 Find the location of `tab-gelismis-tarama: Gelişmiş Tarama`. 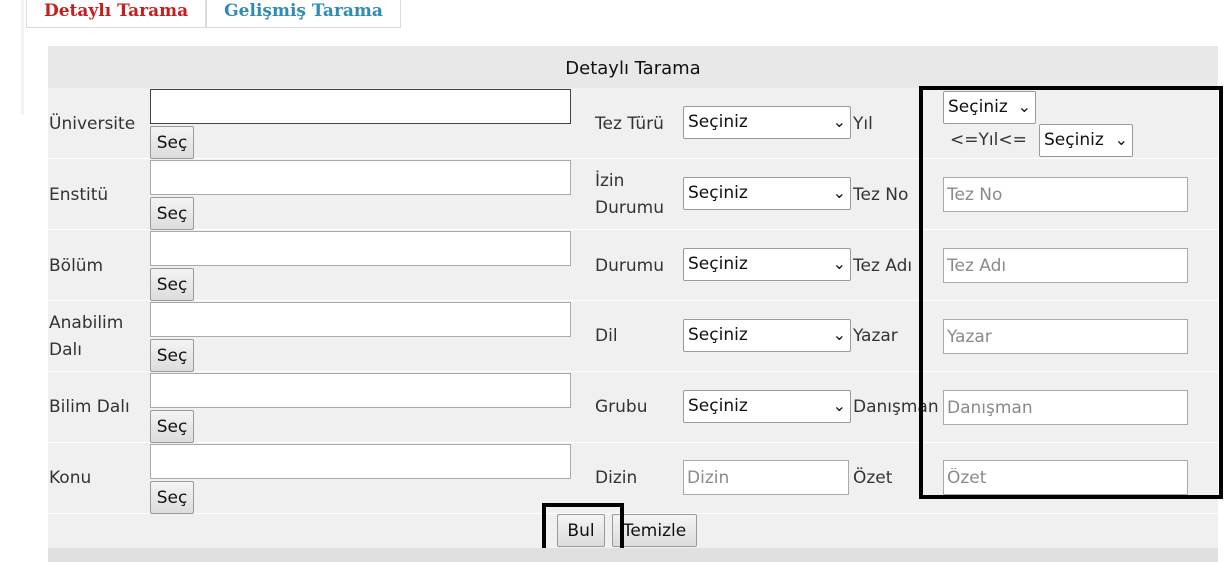

tab-gelismis-tarama: Gelişmiş Tarama is located at coordinates (303, 14).